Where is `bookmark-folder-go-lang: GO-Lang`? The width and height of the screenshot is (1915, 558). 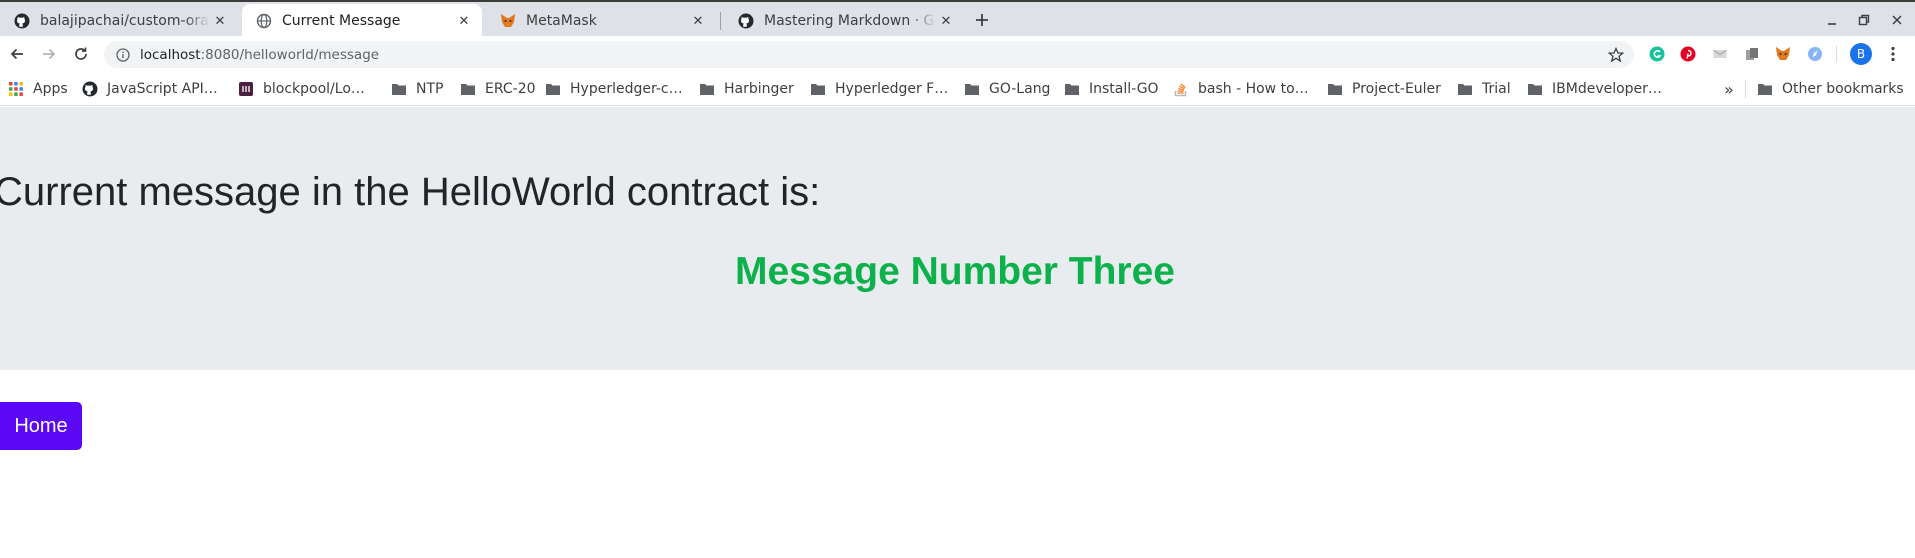
bookmark-folder-go-lang: GO-Lang is located at coordinates (1007, 89).